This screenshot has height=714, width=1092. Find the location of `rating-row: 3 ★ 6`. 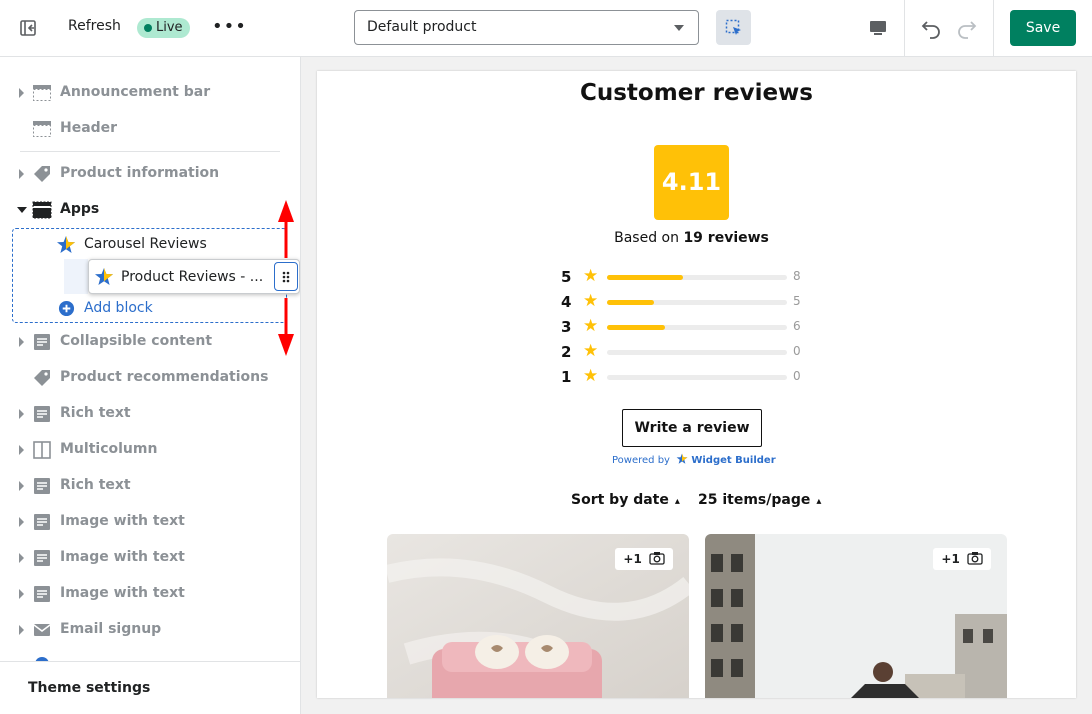

rating-row: 3 ★ 6 is located at coordinates (686, 327).